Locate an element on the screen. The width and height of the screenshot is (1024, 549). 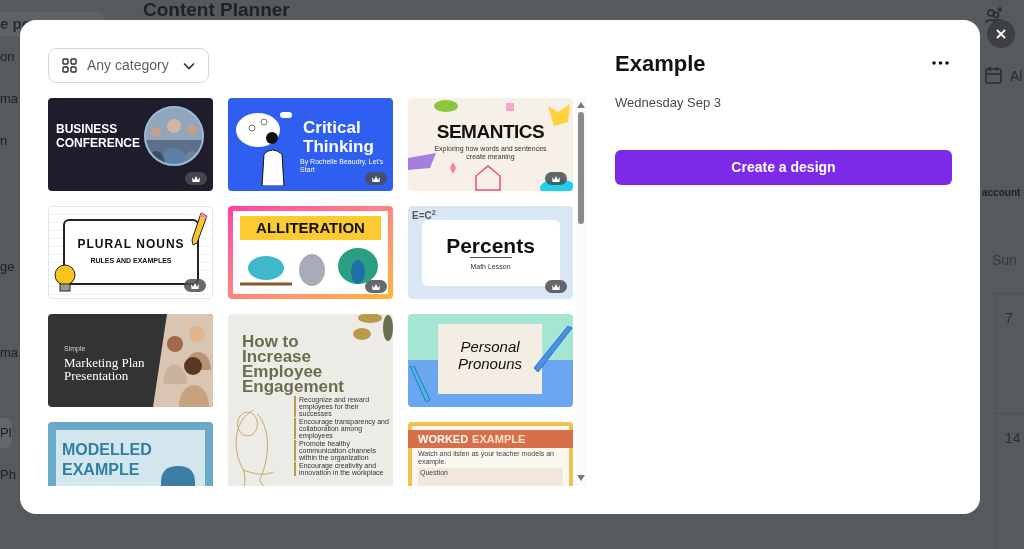
template-title: PLURAL NOUNS is located at coordinates (131, 244).